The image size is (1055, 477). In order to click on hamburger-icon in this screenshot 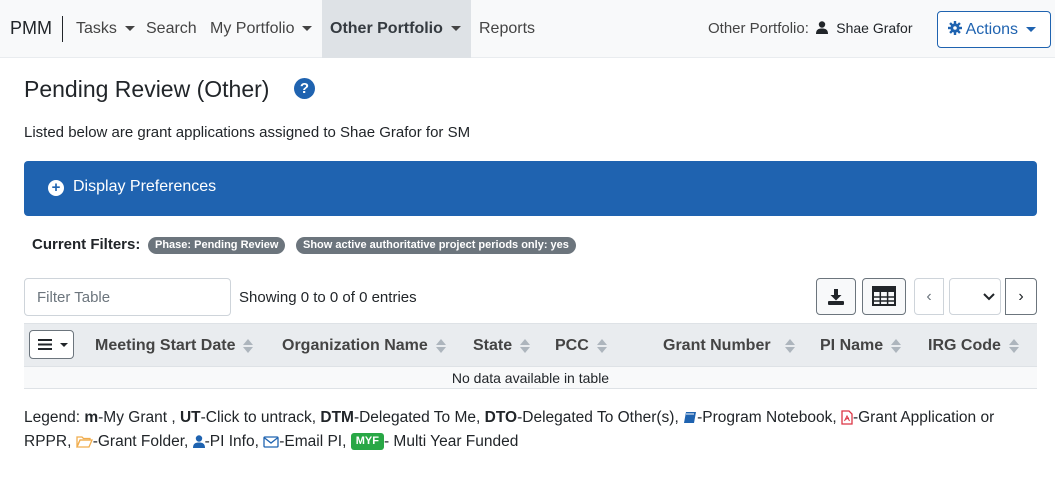, I will do `click(45, 344)`.